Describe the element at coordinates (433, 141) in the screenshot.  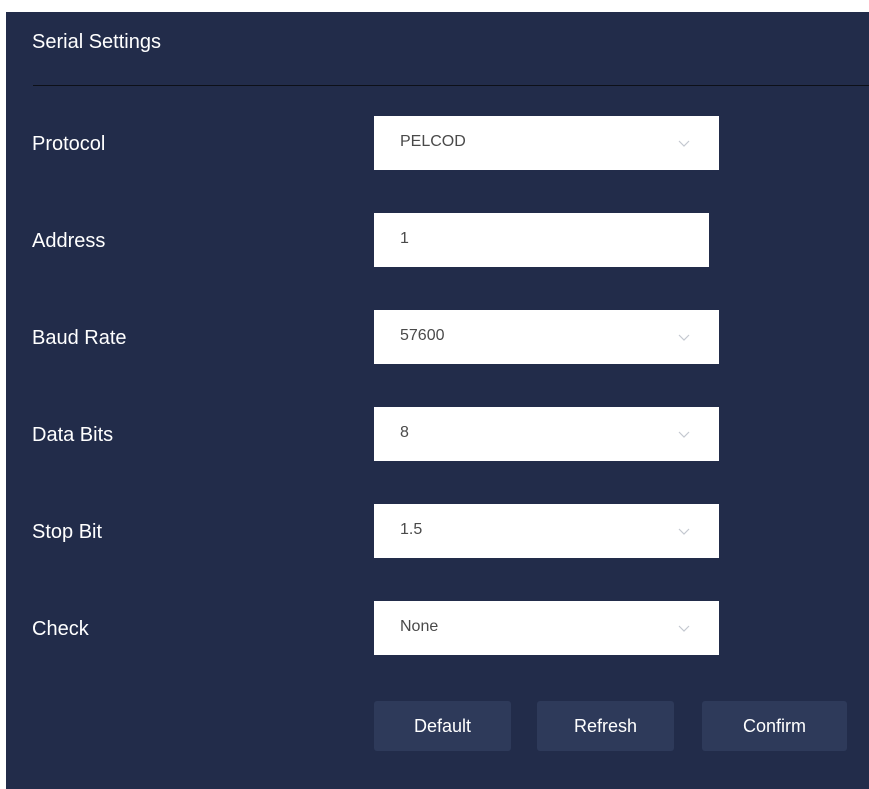
I see `protocol-select-value: PELCOD` at that location.